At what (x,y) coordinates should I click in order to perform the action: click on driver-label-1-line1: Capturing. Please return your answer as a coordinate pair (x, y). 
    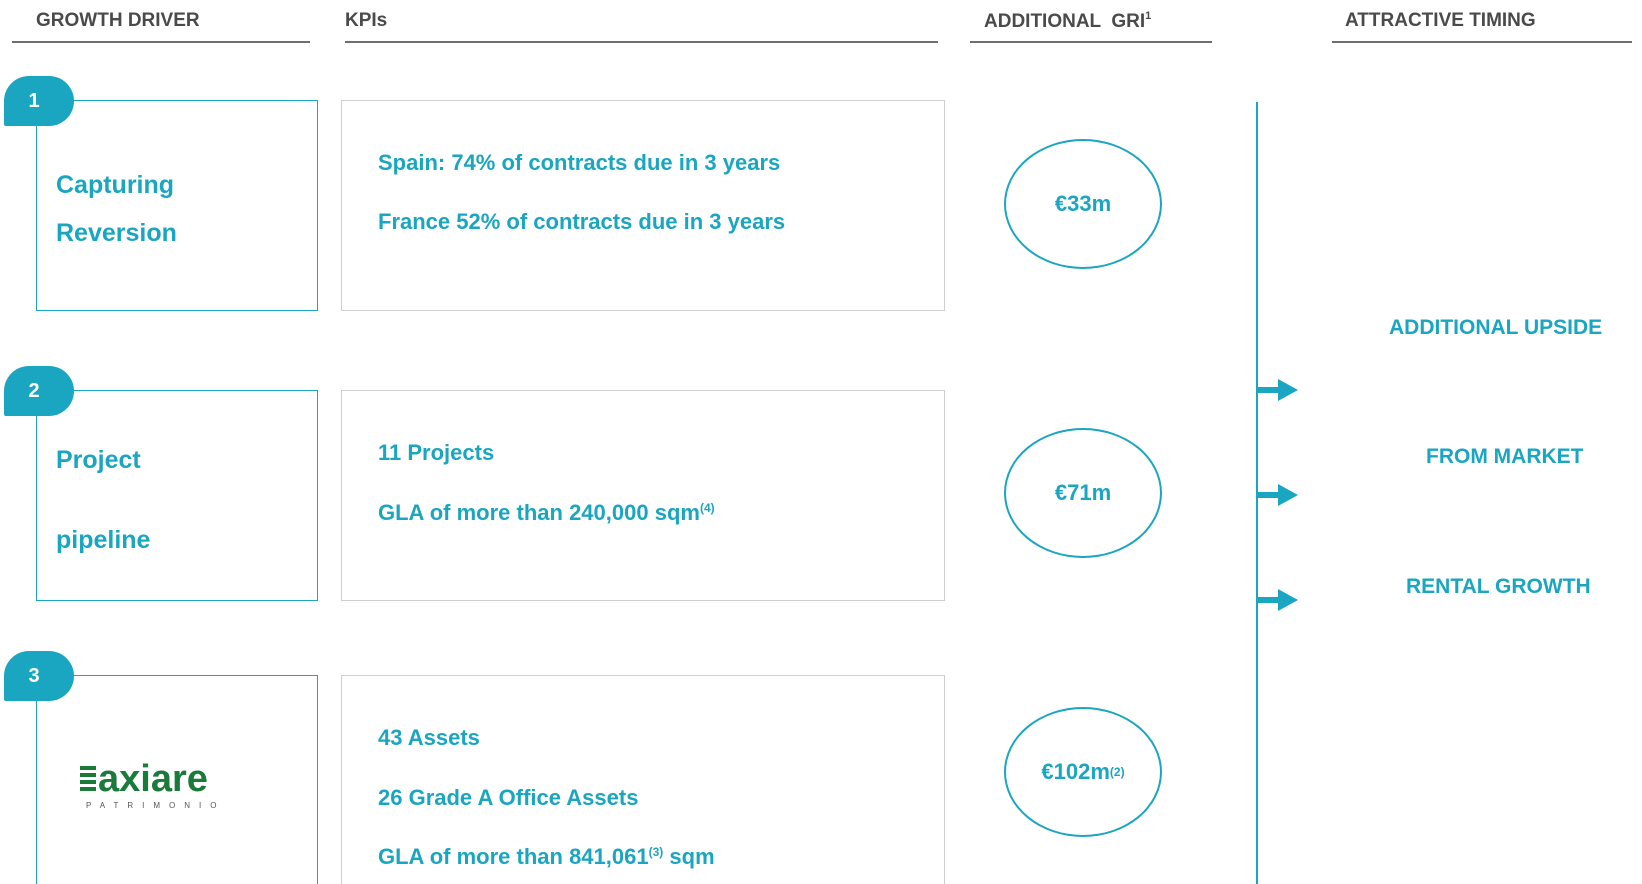
    Looking at the image, I should click on (115, 185).